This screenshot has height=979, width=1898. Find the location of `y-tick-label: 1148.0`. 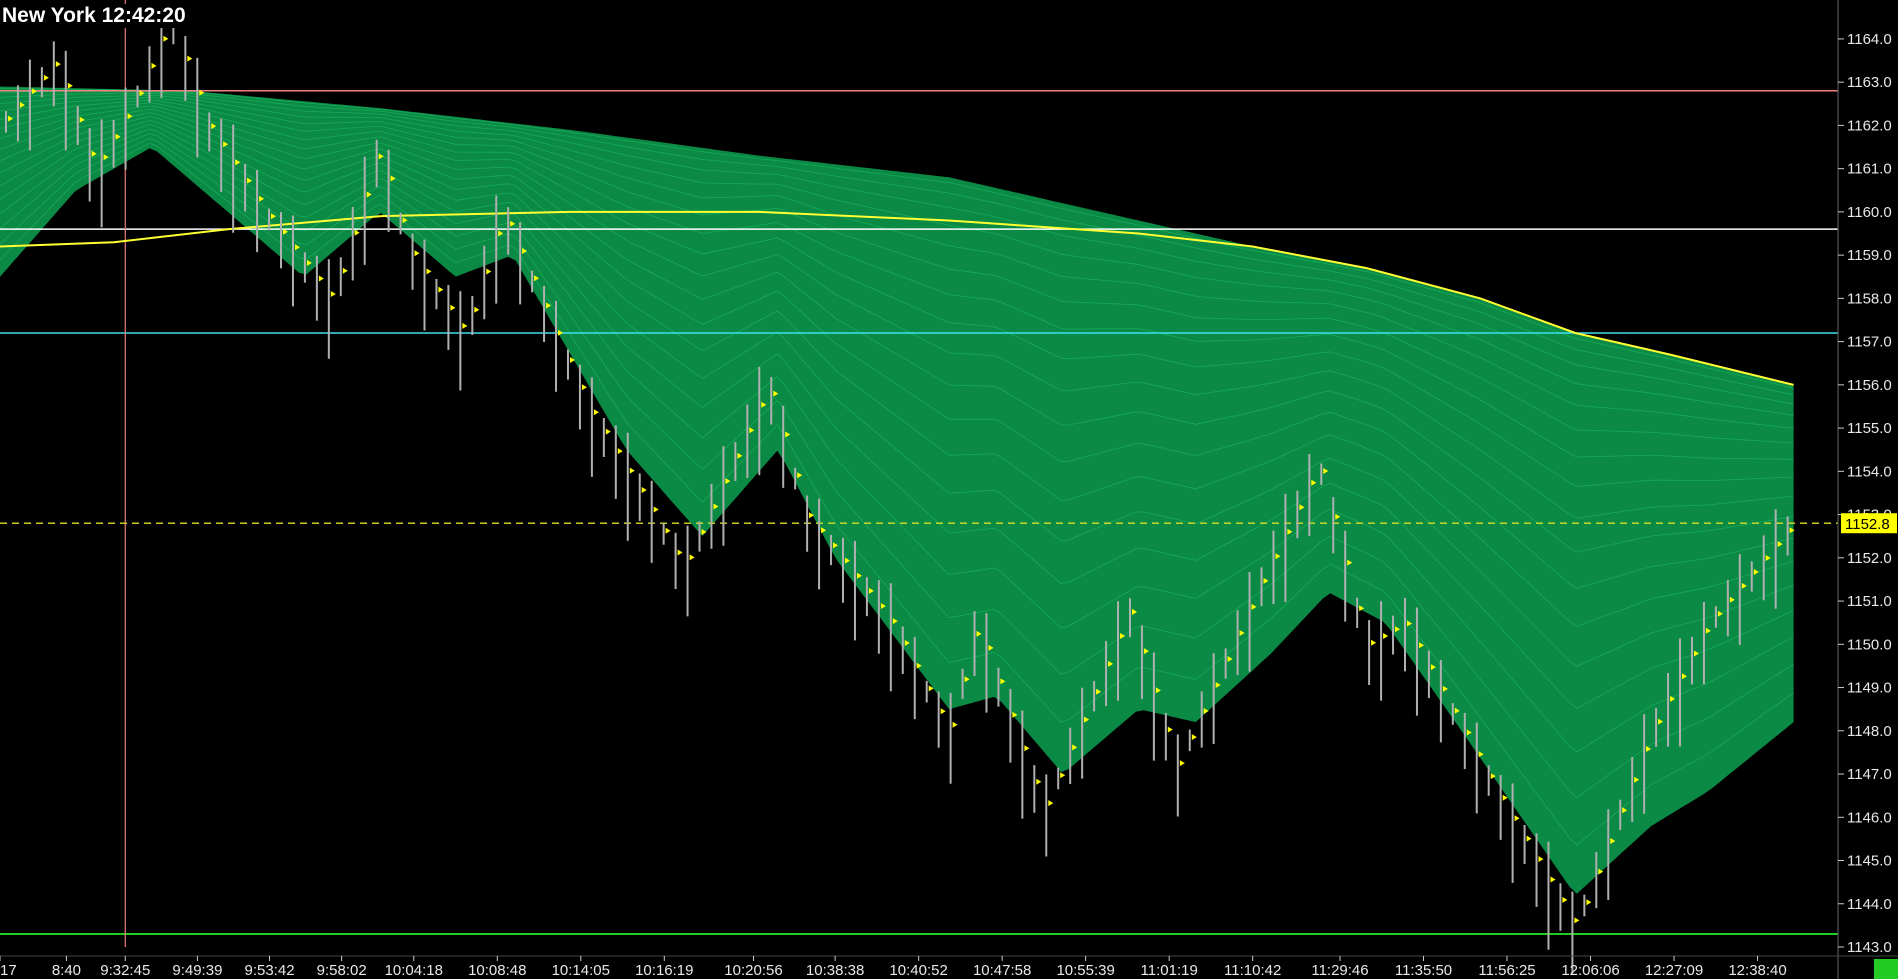

y-tick-label: 1148.0 is located at coordinates (1869, 731).